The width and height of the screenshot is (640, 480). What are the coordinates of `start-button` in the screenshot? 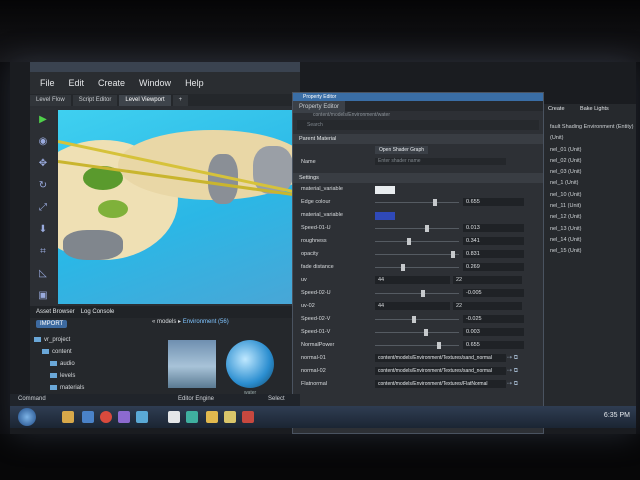 It's located at (27, 417).